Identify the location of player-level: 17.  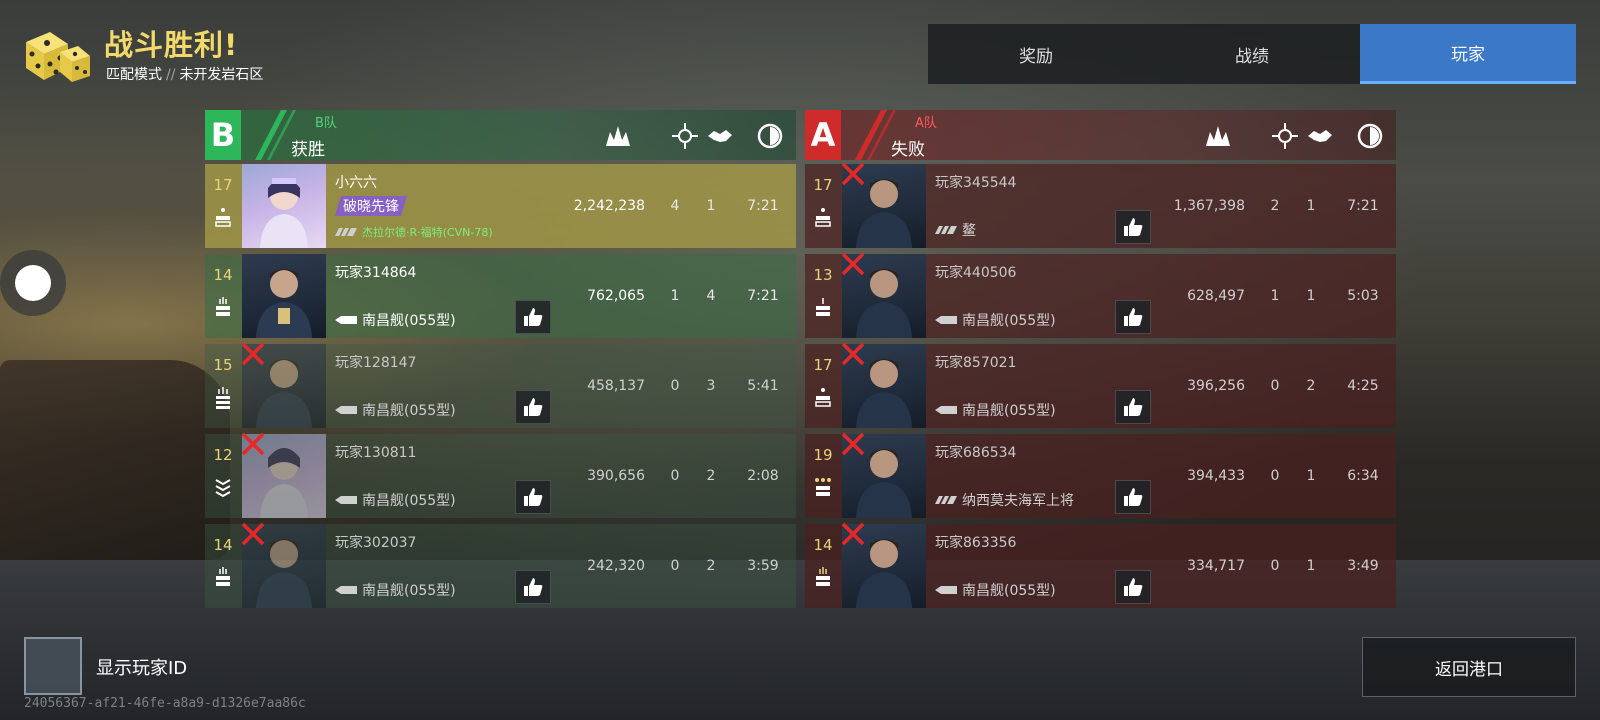
(823, 185).